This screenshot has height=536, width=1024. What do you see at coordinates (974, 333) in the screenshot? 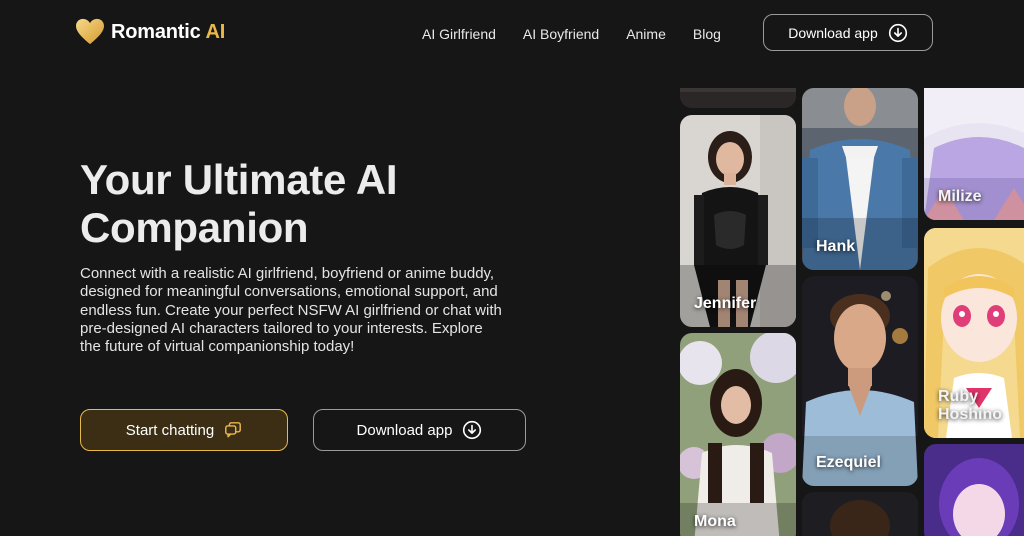
I see `character-card-ruby-hoshino: Ruby Hoshino` at bounding box center [974, 333].